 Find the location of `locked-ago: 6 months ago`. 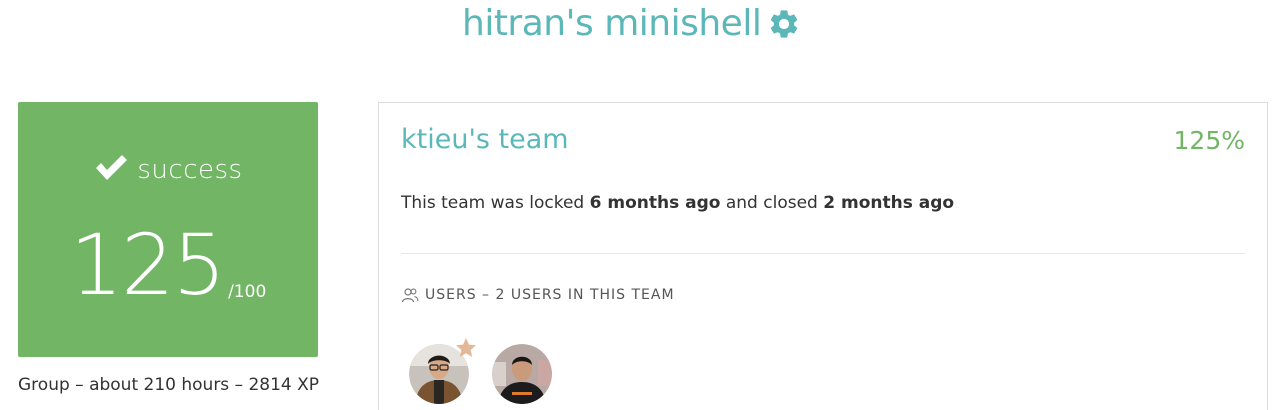

locked-ago: 6 months ago is located at coordinates (655, 203).